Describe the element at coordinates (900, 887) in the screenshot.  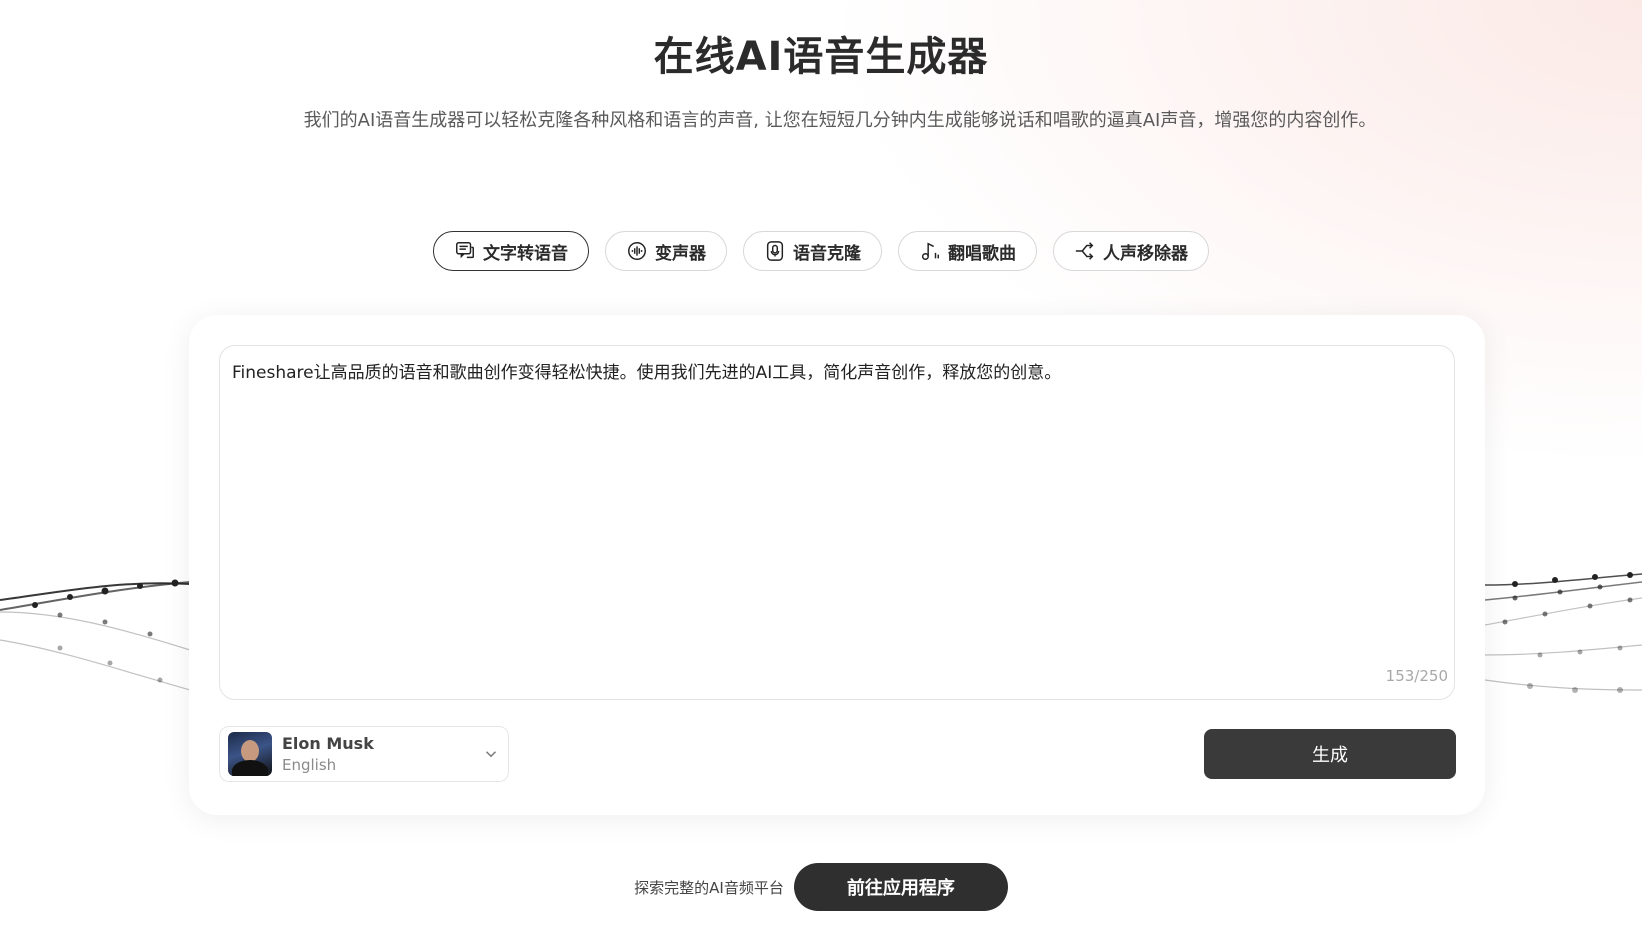
I see `go-to-app-button: 前往应用程序` at that location.